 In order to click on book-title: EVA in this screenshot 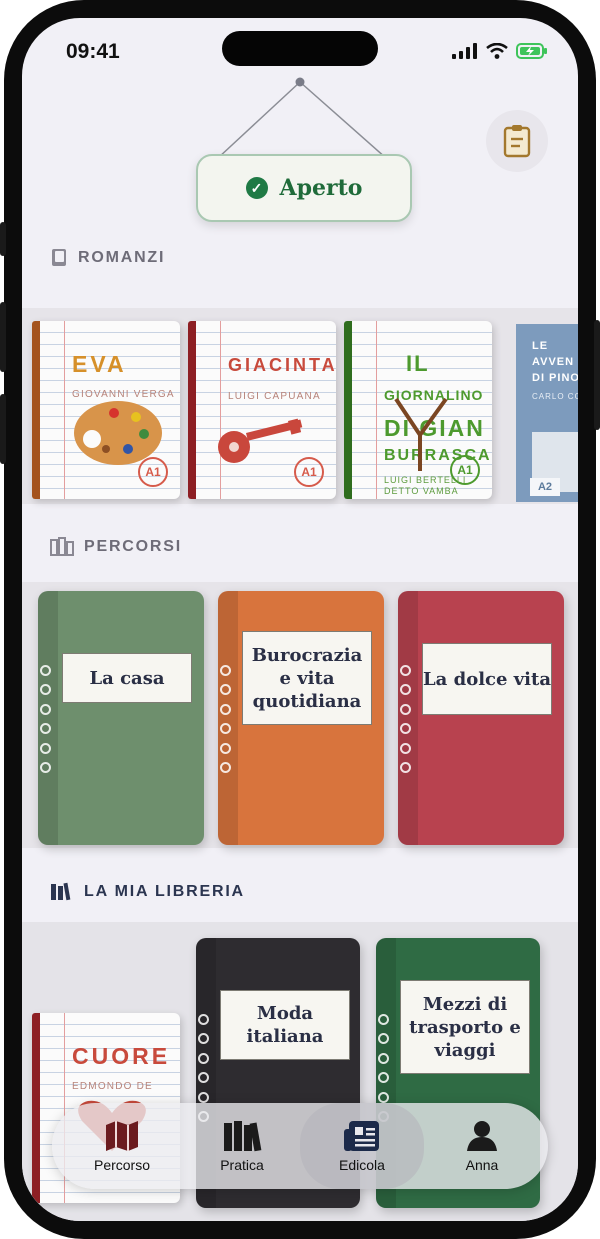, I will do `click(99, 364)`.